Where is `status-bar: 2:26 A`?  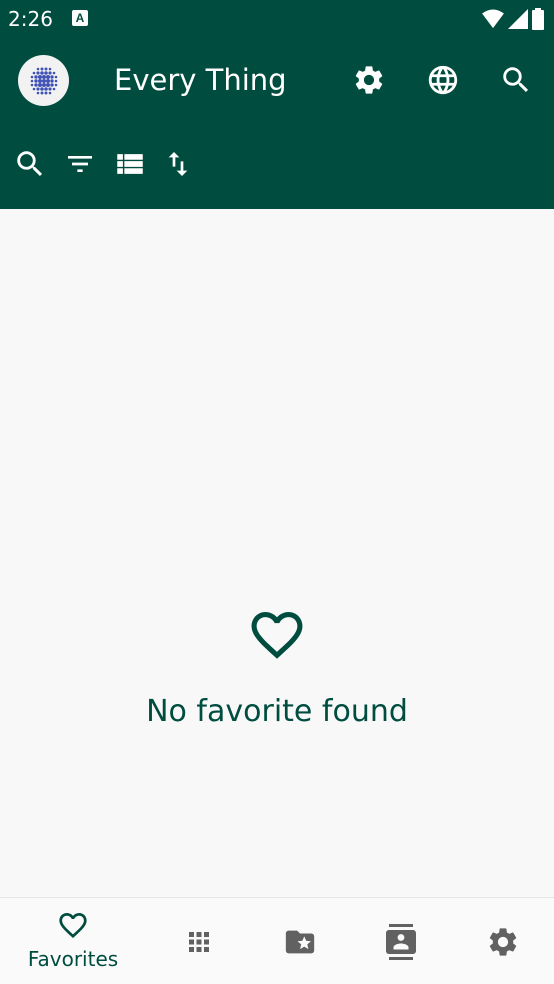
status-bar: 2:26 A is located at coordinates (277, 18).